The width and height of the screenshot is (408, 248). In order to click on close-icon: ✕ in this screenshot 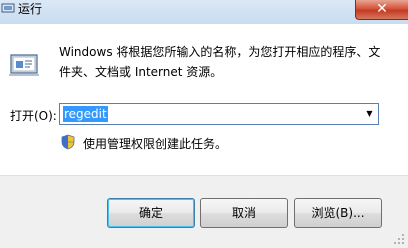, I will do `click(382, 9)`.